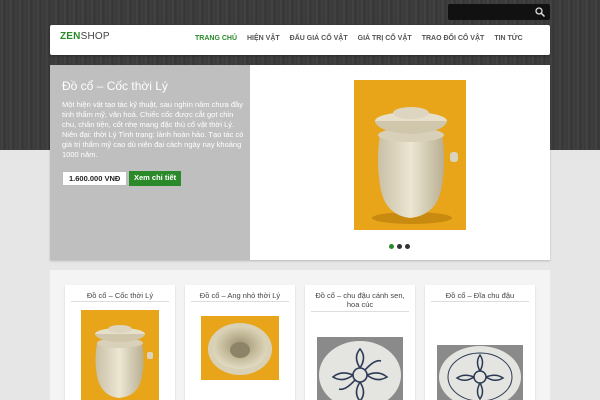 This screenshot has width=600, height=400. I want to click on logo-brand: ZEN, so click(70, 36).